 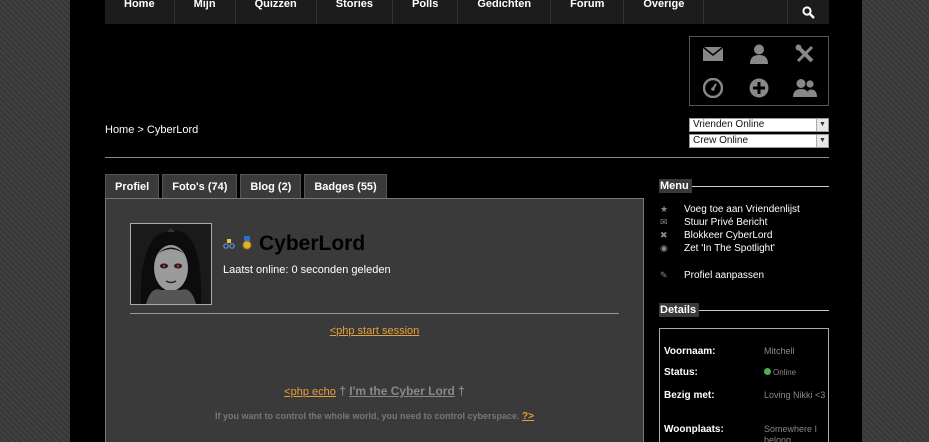 What do you see at coordinates (721, 140) in the screenshot?
I see `crew-online-value: Crew Online` at bounding box center [721, 140].